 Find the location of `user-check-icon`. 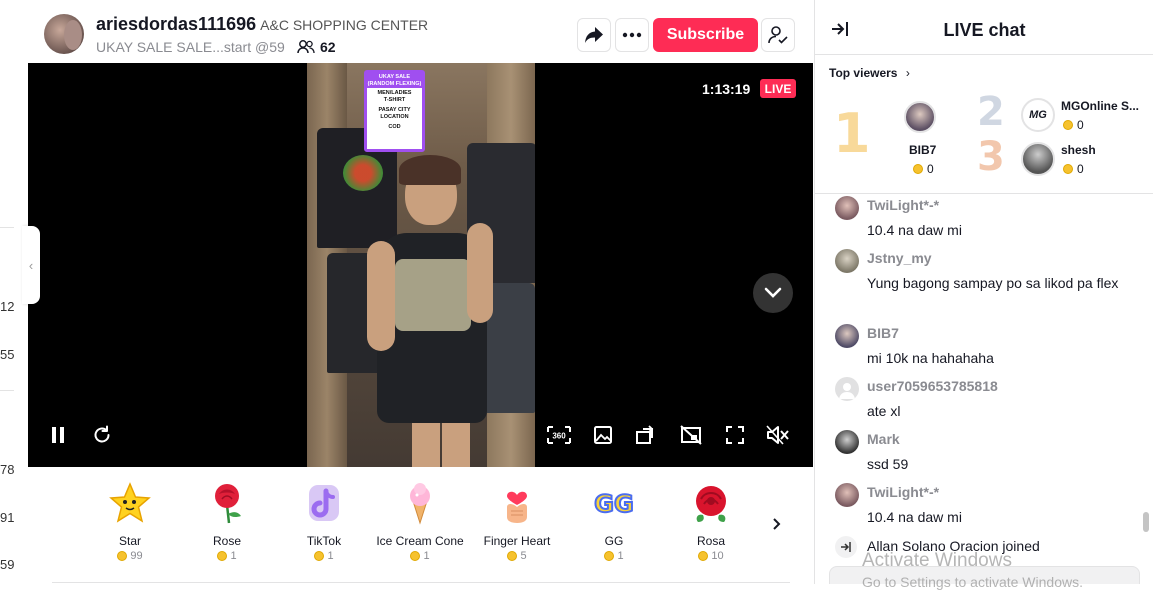

user-check-icon is located at coordinates (778, 35).